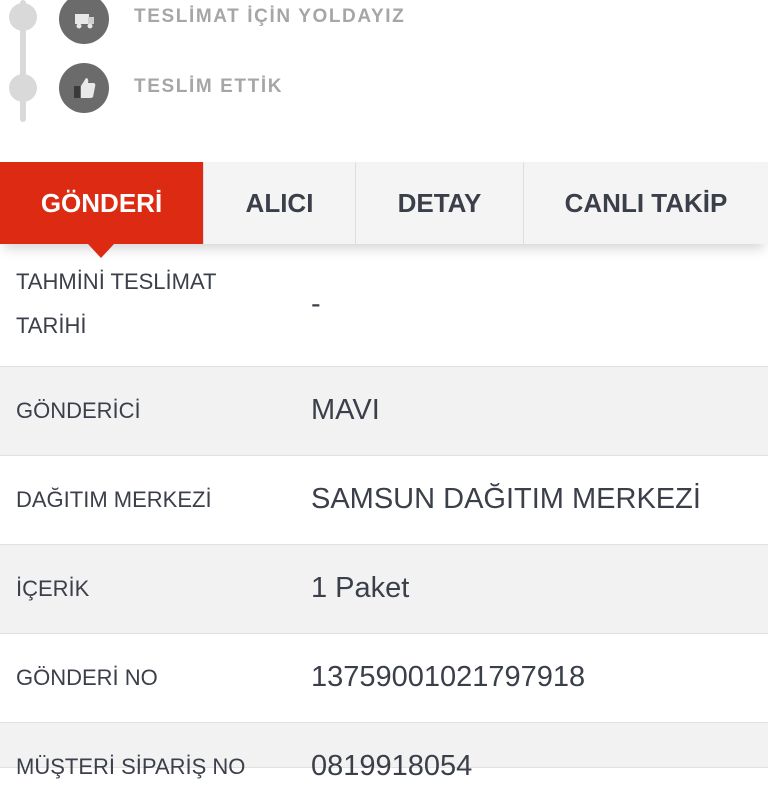  Describe the element at coordinates (53, 588) in the screenshot. I see `detail-label: İÇERİK` at that location.